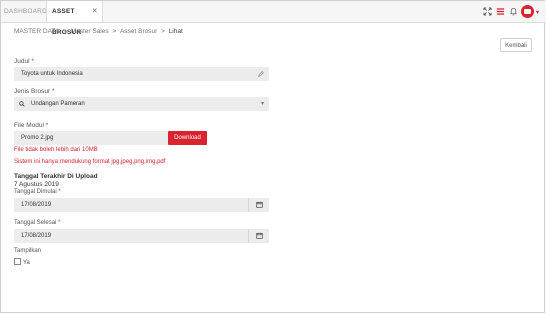 This screenshot has width=547, height=315. Describe the element at coordinates (58, 104) in the screenshot. I see `jenis-brosur-value: Undangan Pameran` at that location.